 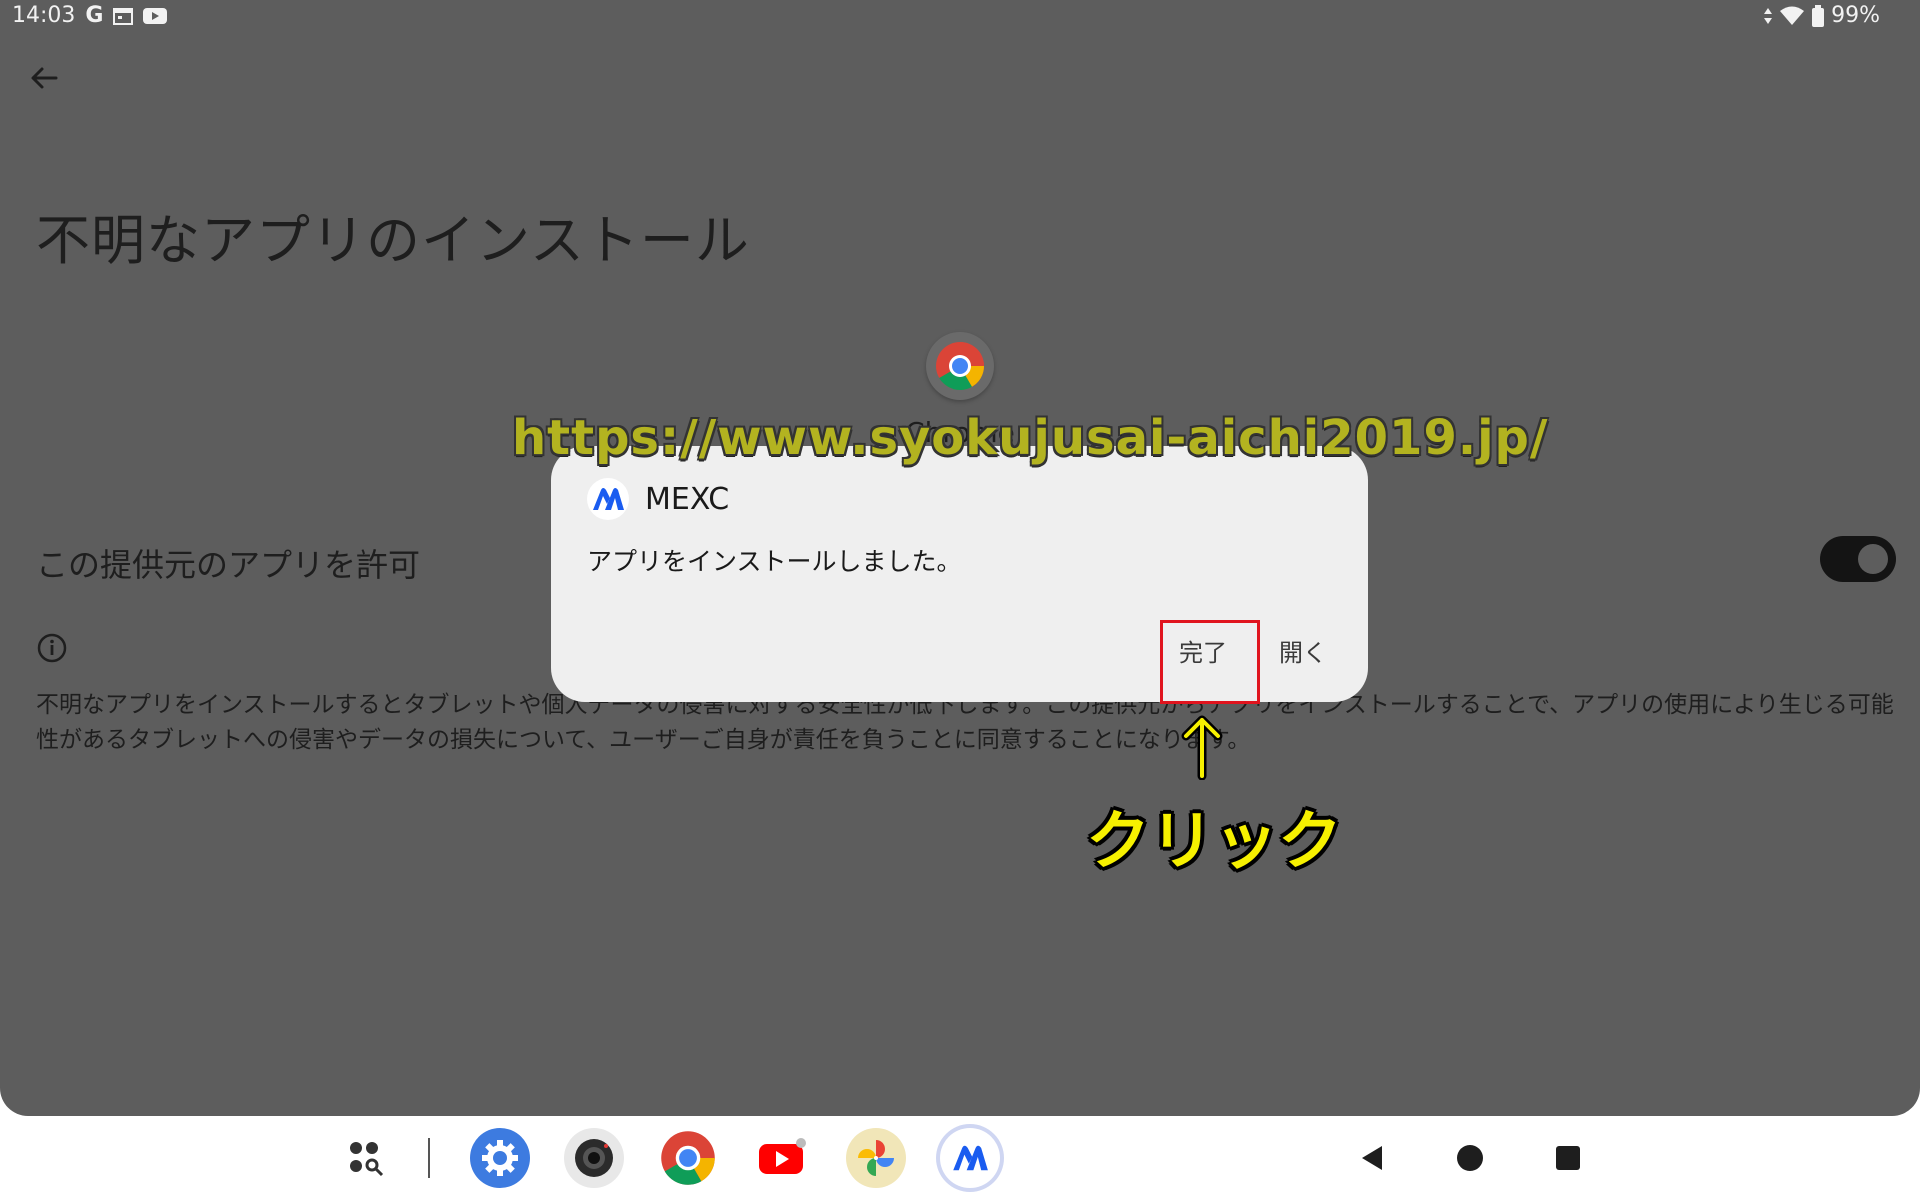 What do you see at coordinates (1792, 16) in the screenshot?
I see `wifi-icon` at bounding box center [1792, 16].